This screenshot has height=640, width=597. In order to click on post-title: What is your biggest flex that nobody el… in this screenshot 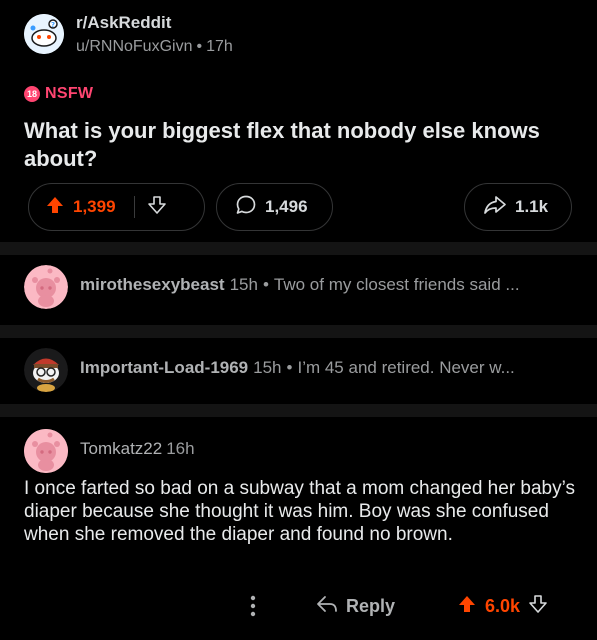, I will do `click(282, 144)`.